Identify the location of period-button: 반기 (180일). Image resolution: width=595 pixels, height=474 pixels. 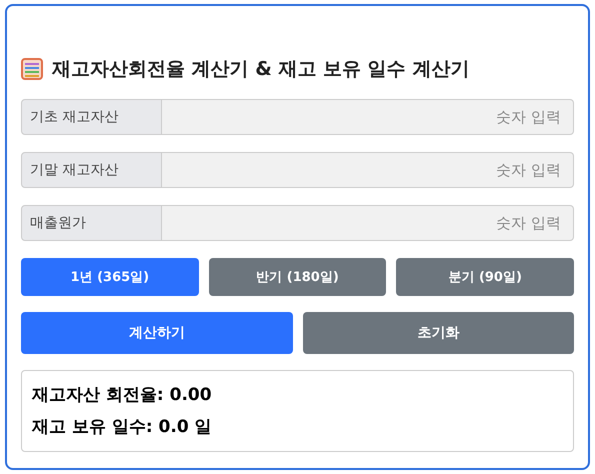
(297, 277).